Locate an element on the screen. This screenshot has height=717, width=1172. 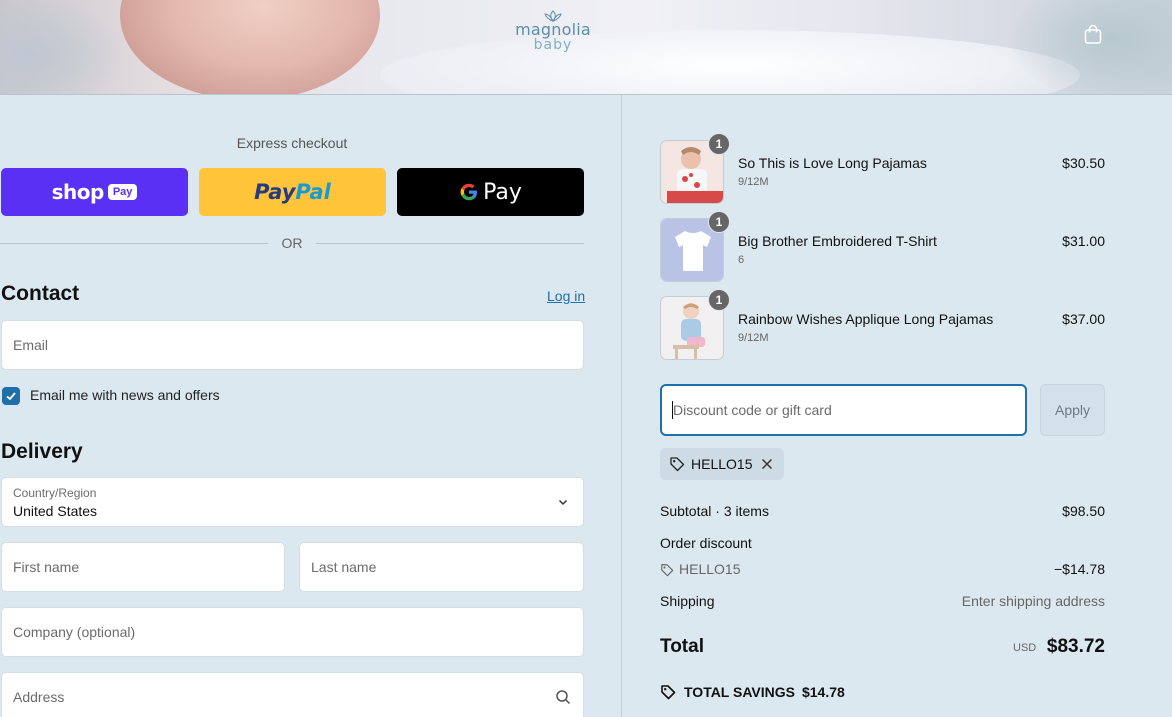
search-icon is located at coordinates (563, 697).